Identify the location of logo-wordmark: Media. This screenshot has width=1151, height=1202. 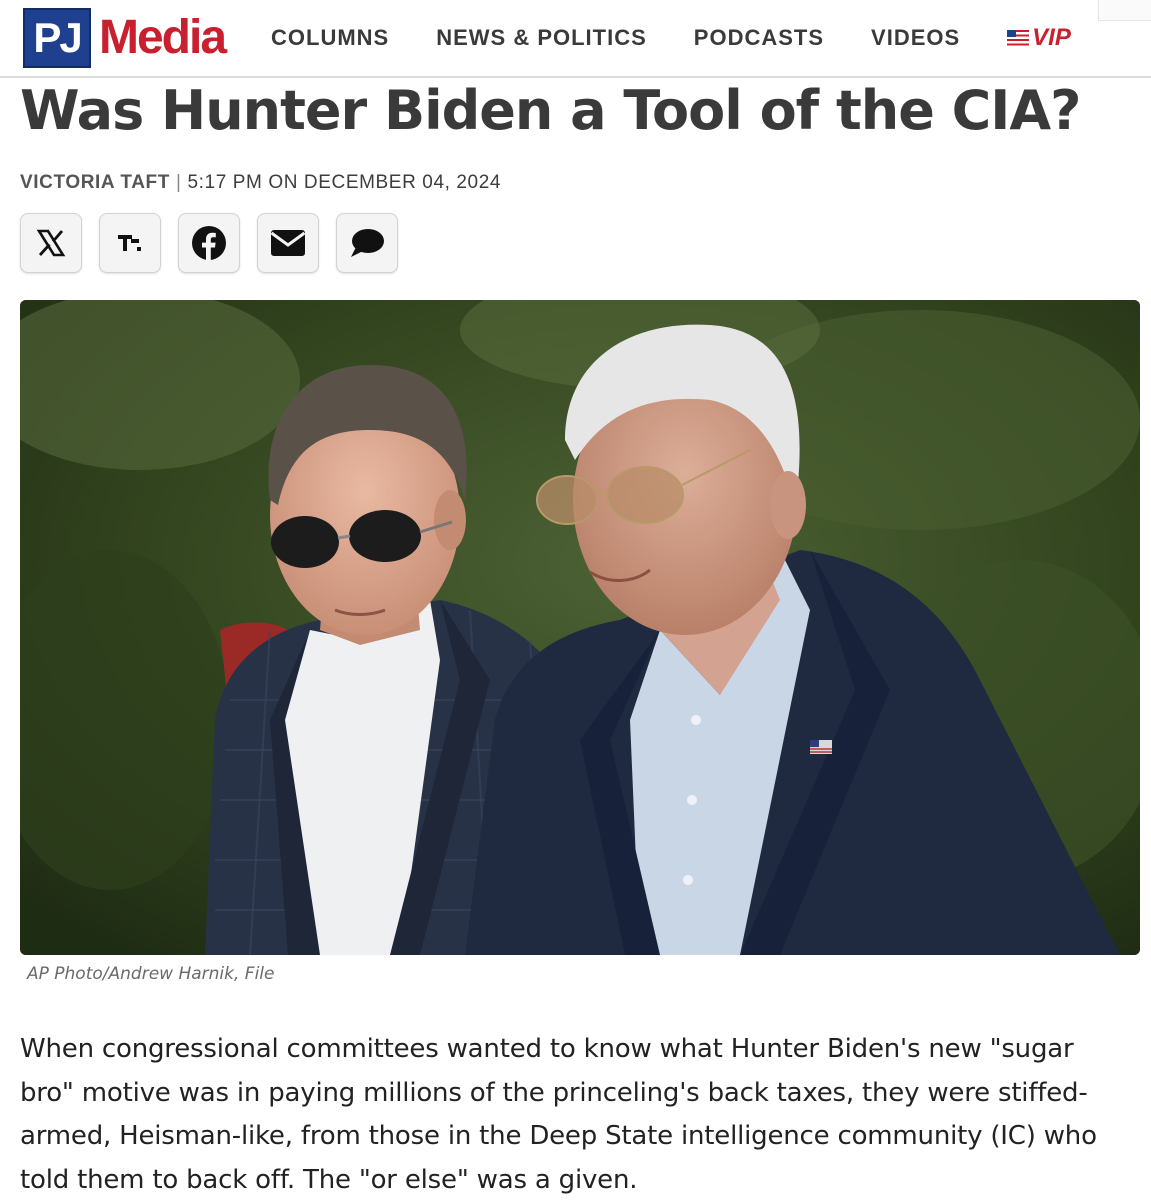
(163, 37).